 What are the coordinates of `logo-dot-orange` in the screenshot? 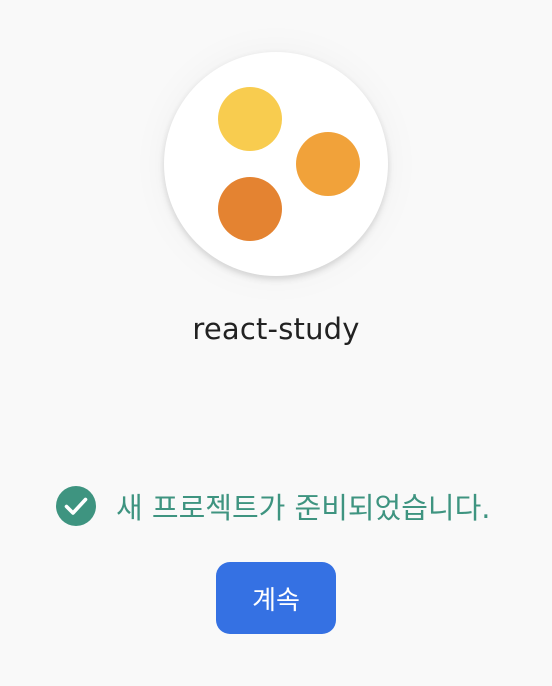 It's located at (328, 164).